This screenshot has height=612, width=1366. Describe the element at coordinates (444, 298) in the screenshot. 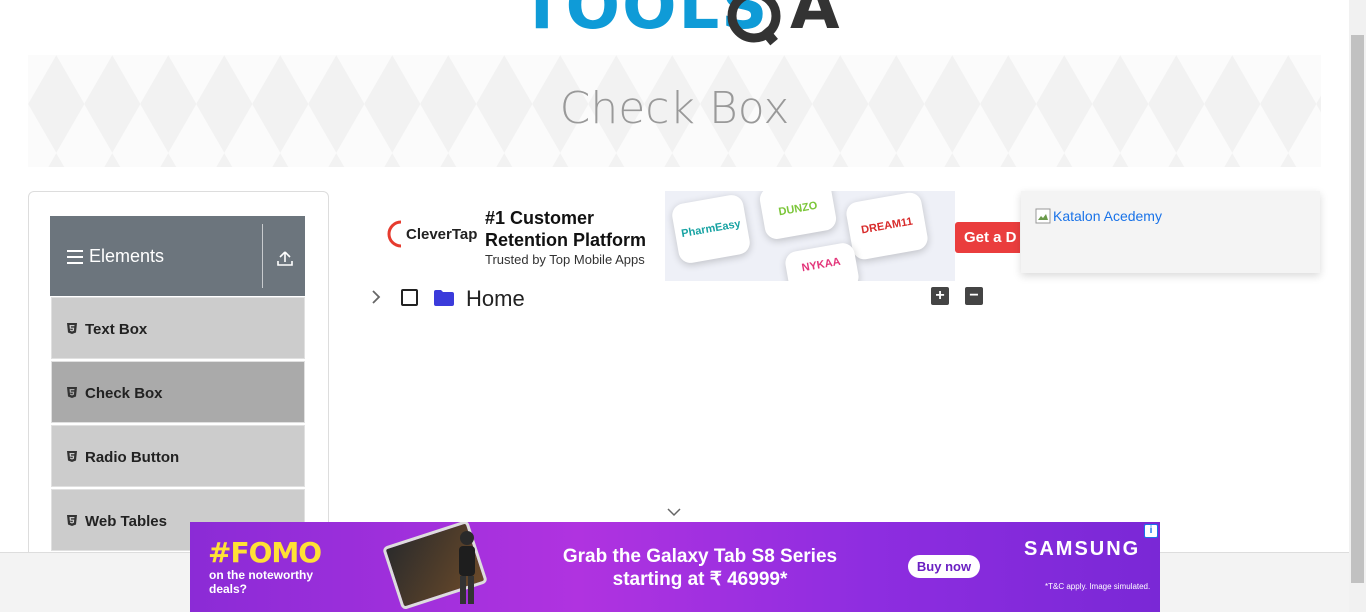

I see `folder-icon` at that location.